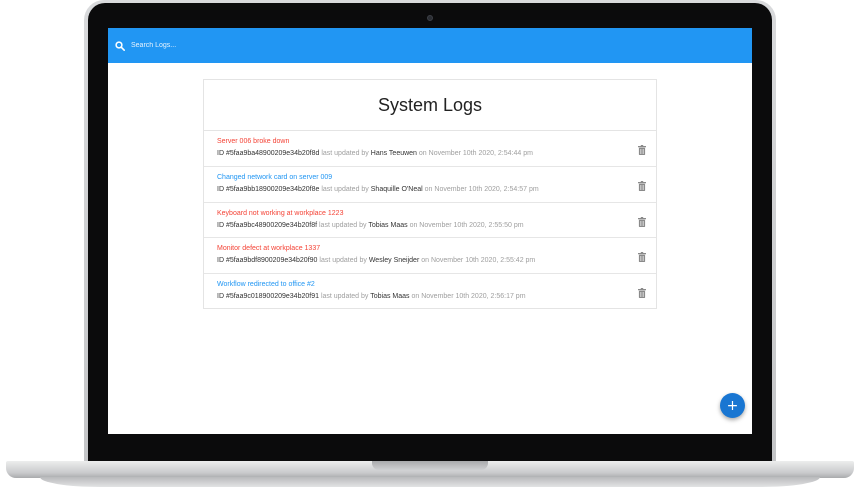 This screenshot has width=860, height=496. I want to click on log-message-link: Monitor defect at workplace 1337, so click(436, 248).